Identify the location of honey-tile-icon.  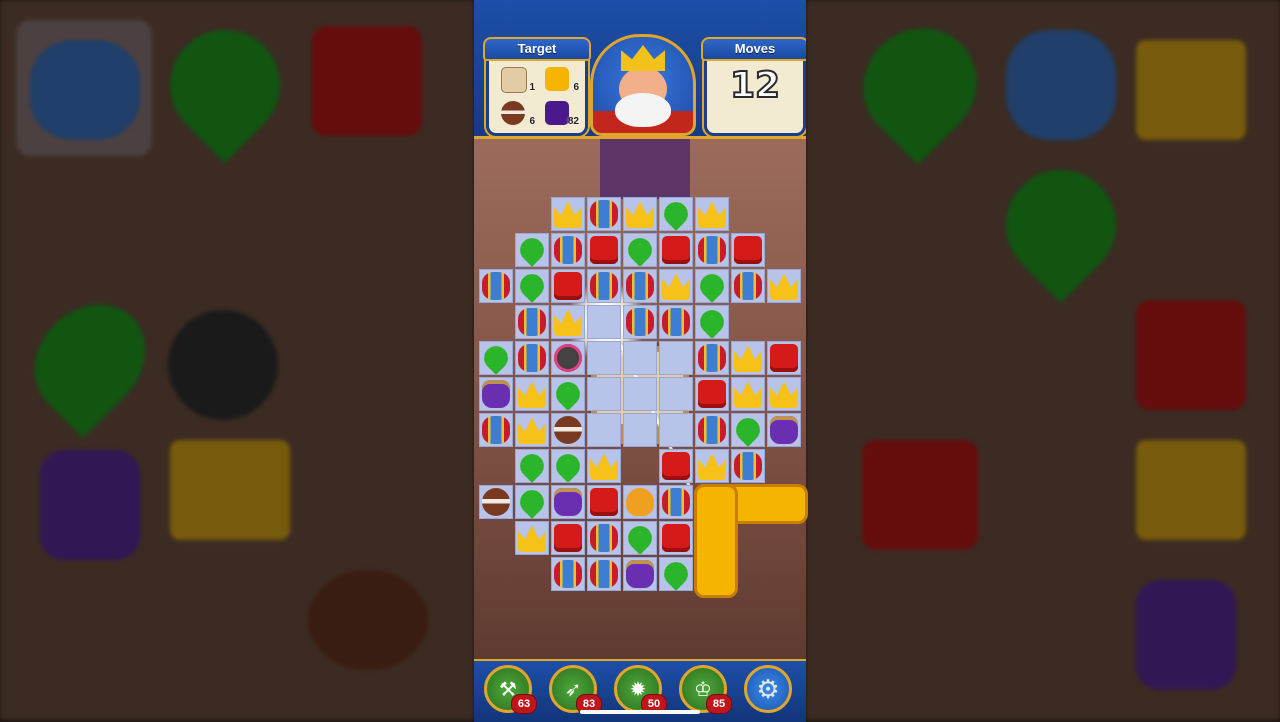
(557, 79).